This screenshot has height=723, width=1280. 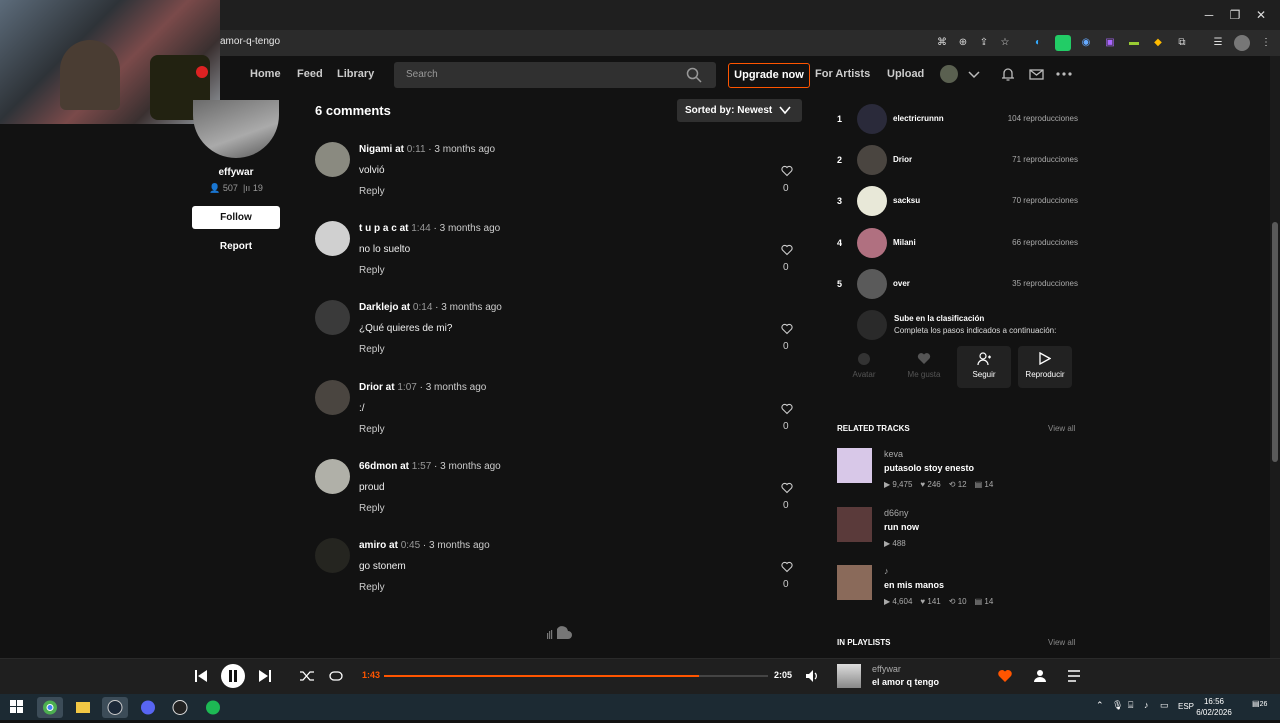 What do you see at coordinates (307, 676) in the screenshot?
I see `shuffle-icon` at bounding box center [307, 676].